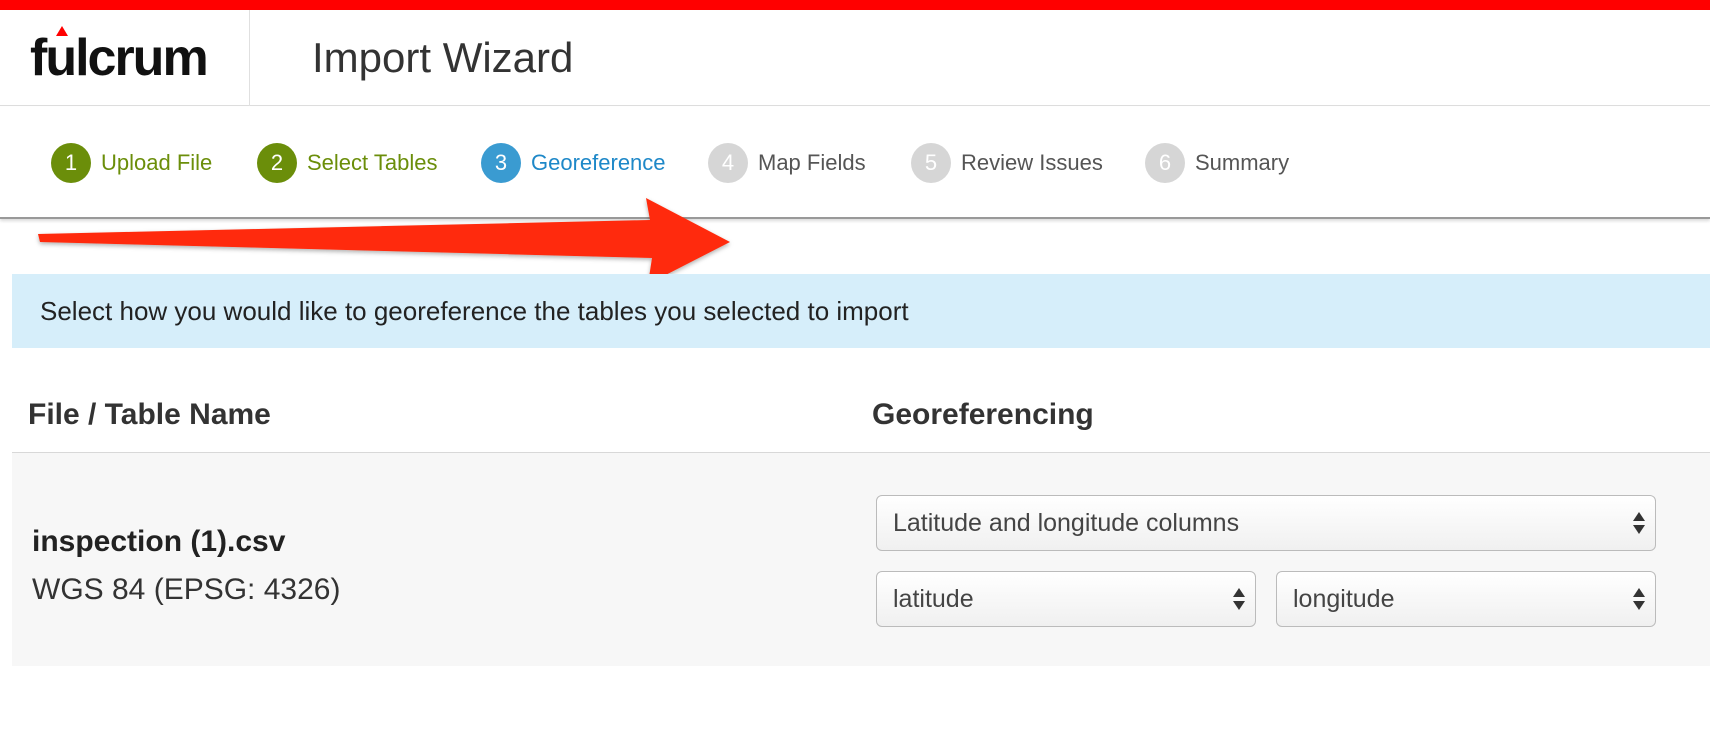 This screenshot has width=1710, height=740. What do you see at coordinates (157, 162) in the screenshot?
I see `step-label: Upload File` at bounding box center [157, 162].